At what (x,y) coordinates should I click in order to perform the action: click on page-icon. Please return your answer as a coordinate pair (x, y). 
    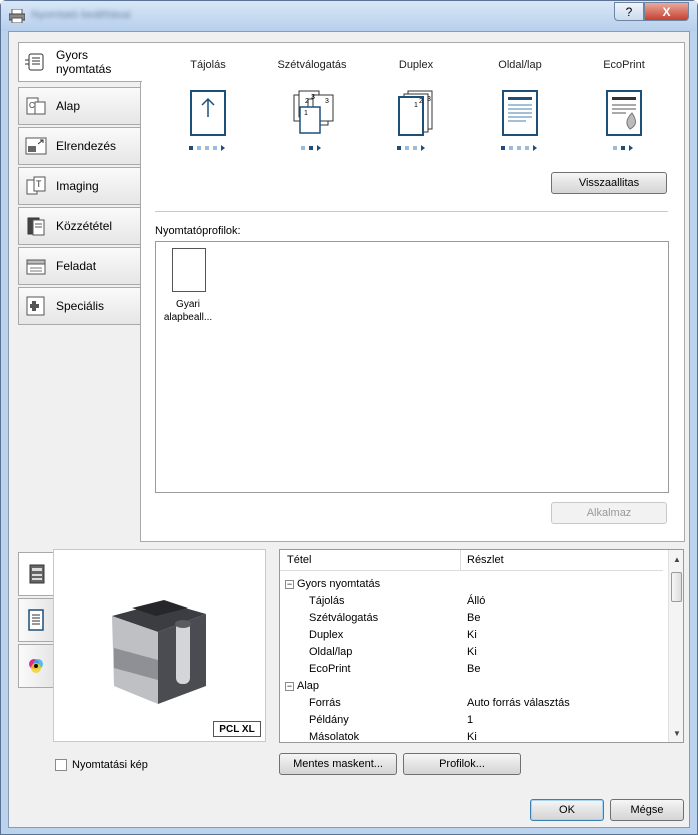
    Looking at the image, I should click on (36, 620).